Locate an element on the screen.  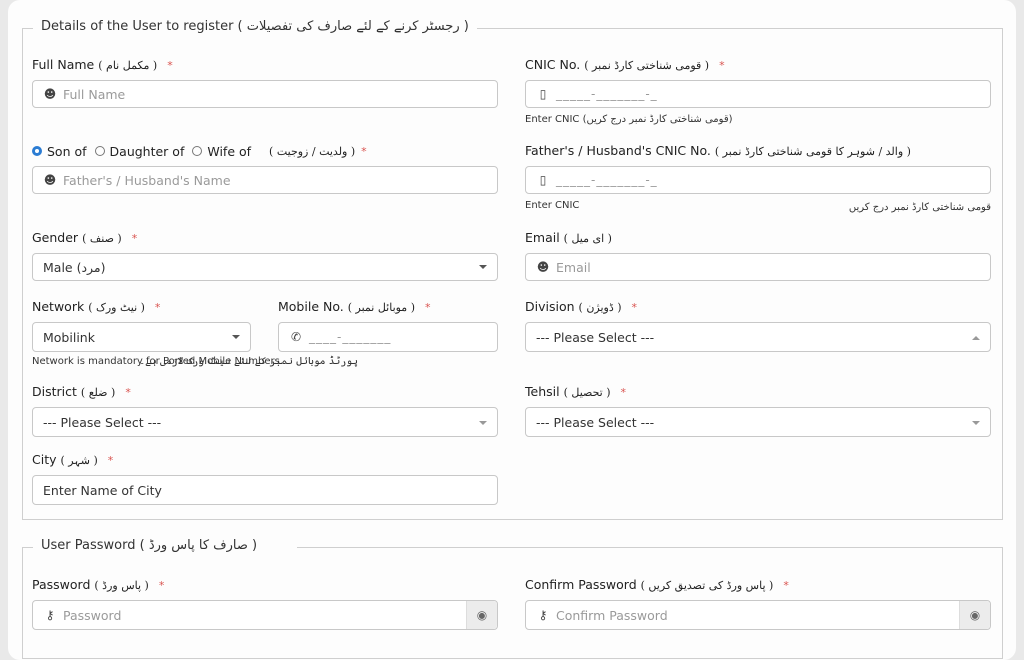
city-input: Enter Name of City is located at coordinates (265, 490).